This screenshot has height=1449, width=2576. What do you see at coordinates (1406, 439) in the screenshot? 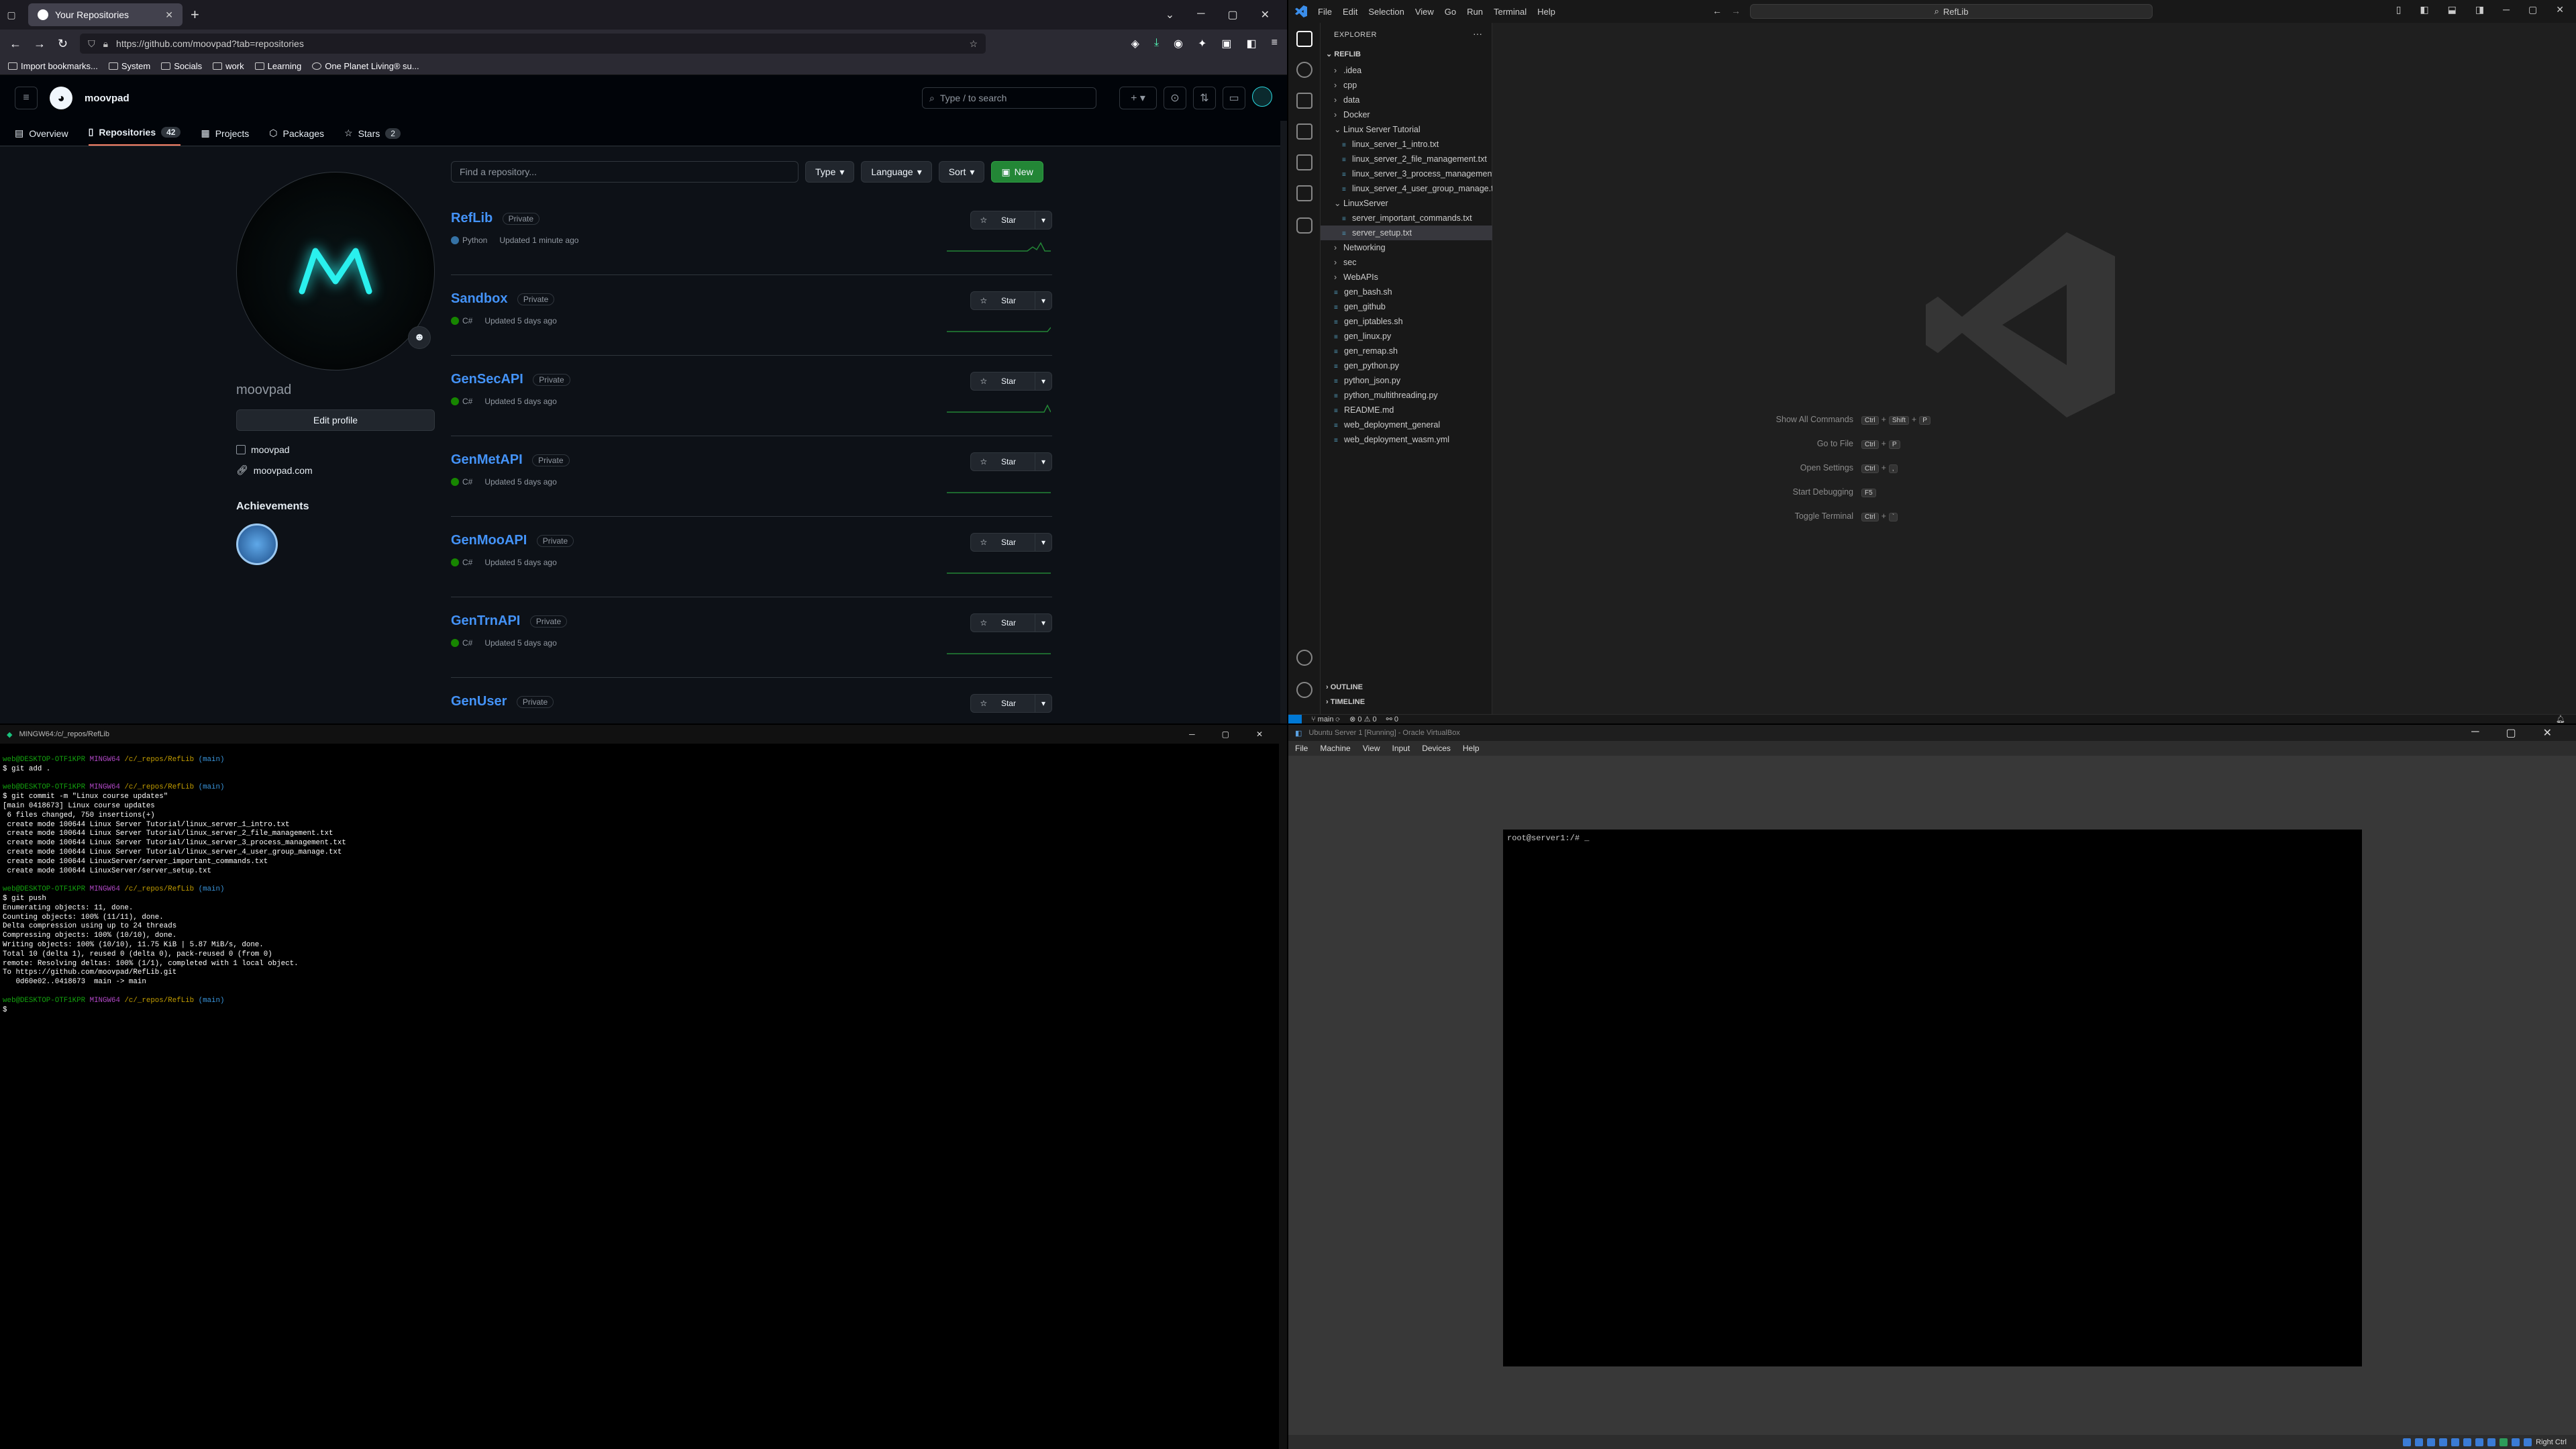
I see `tree-file: ≡ web_deployment_wasm.yml` at bounding box center [1406, 439].